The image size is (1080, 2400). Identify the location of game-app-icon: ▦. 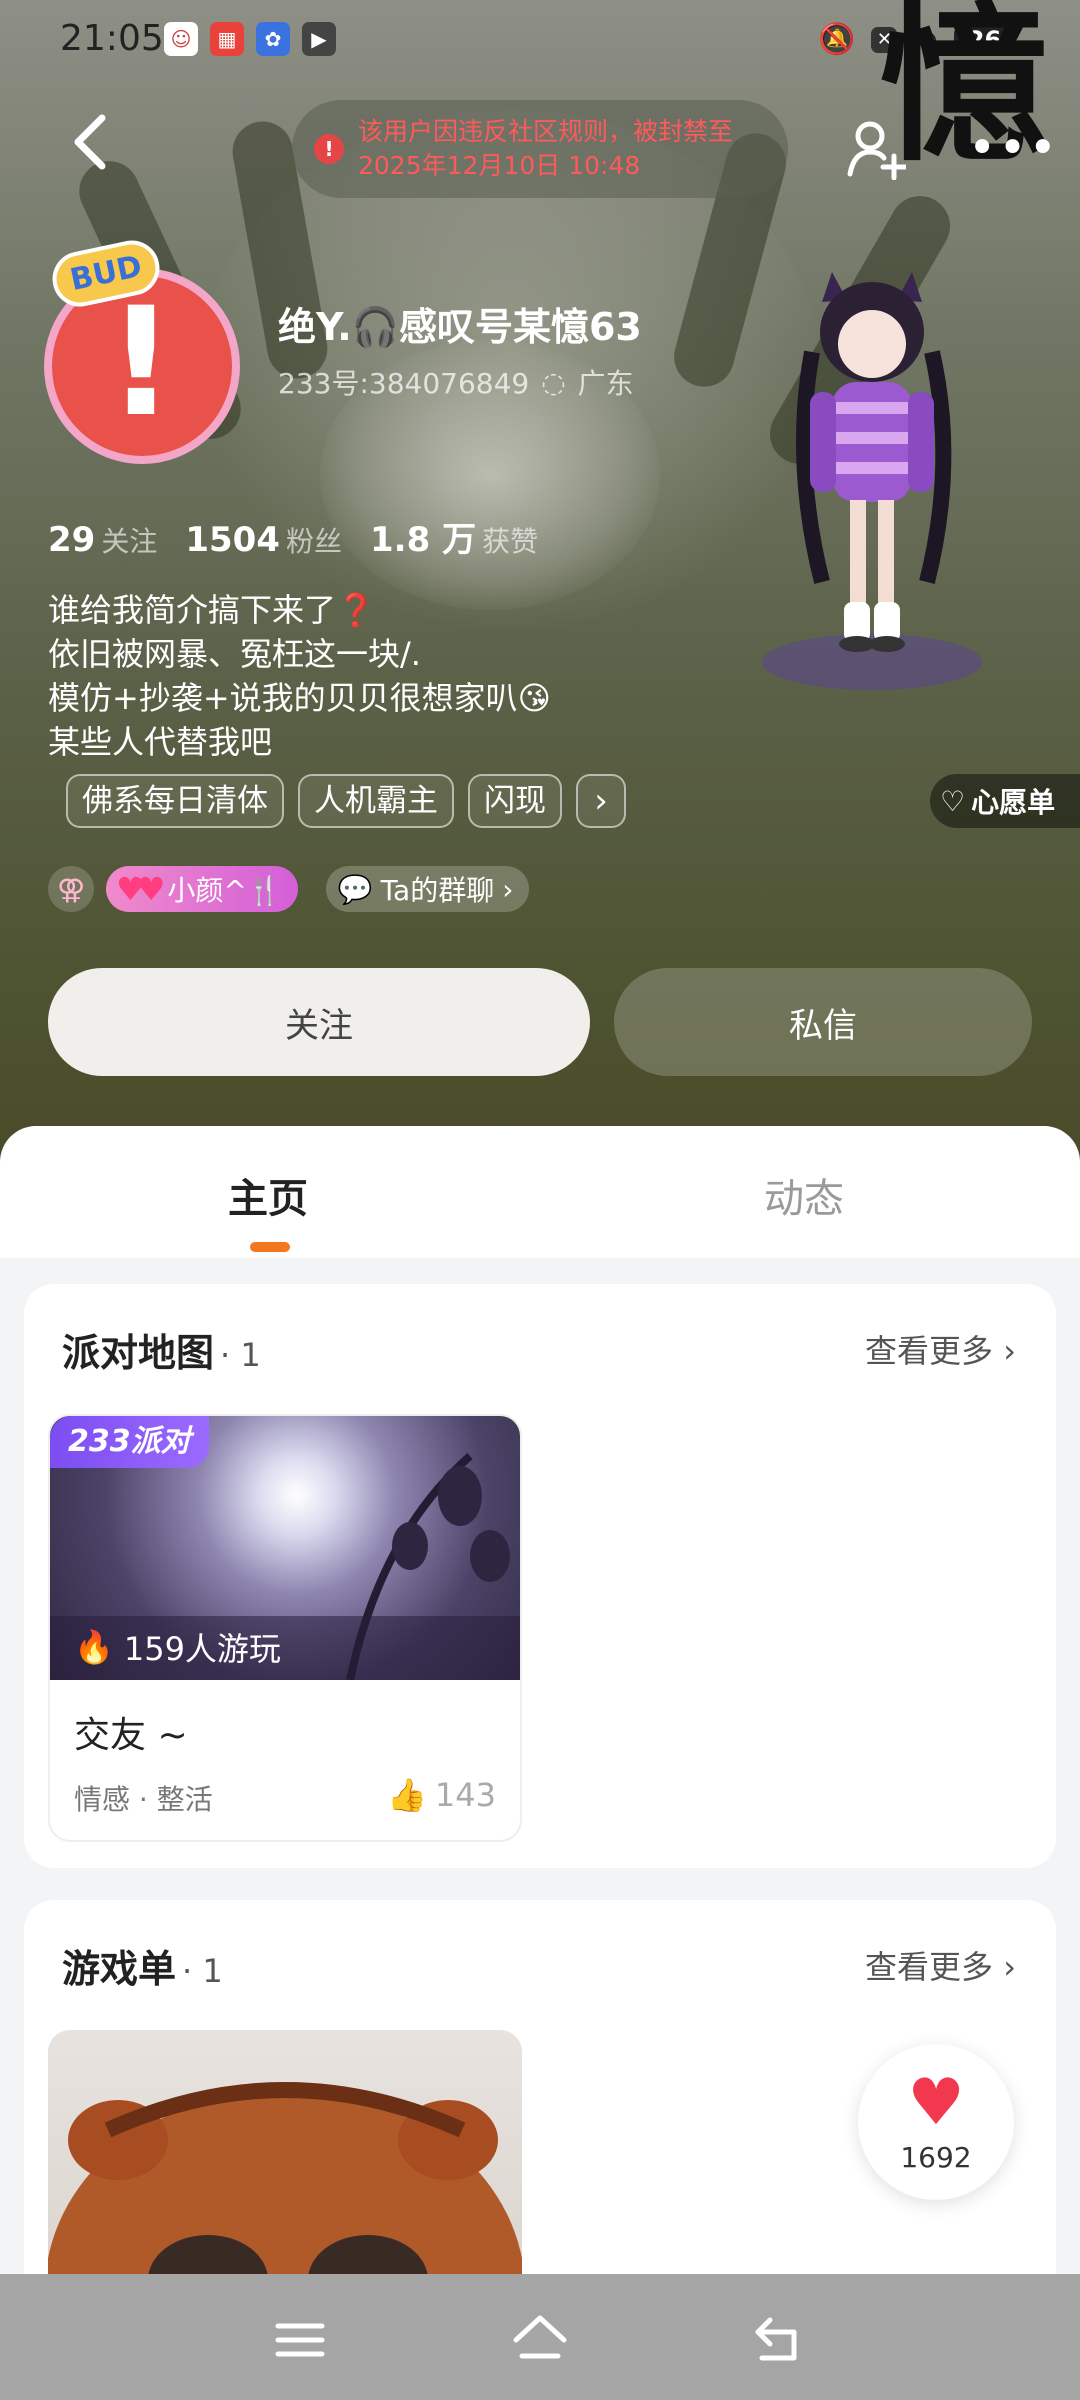
(227, 39).